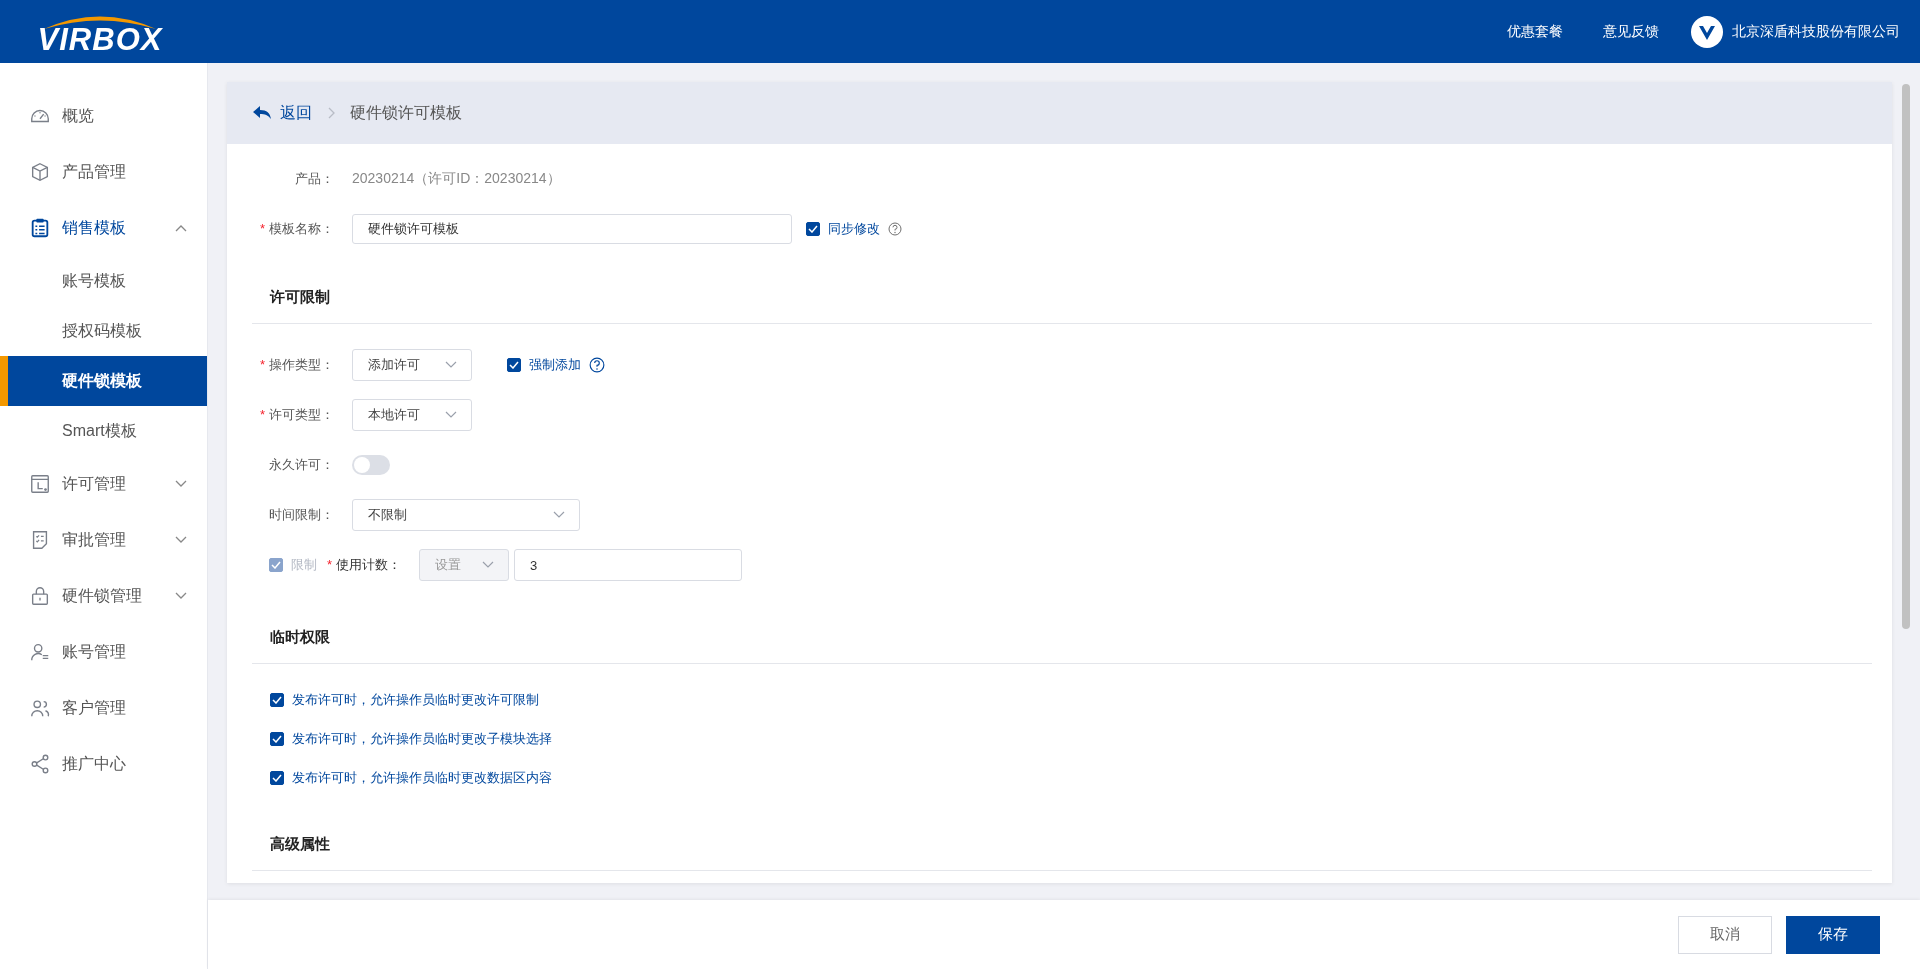  Describe the element at coordinates (103, 431) in the screenshot. I see `sidebar-subitem: Smart模板` at that location.